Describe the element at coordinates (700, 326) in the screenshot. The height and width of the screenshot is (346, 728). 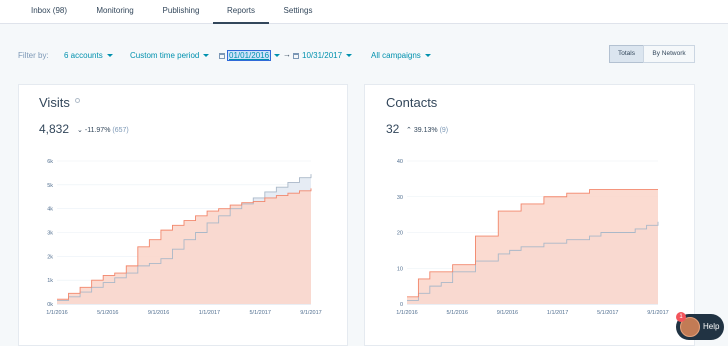
I see `help-chat-button: 1 Help` at that location.